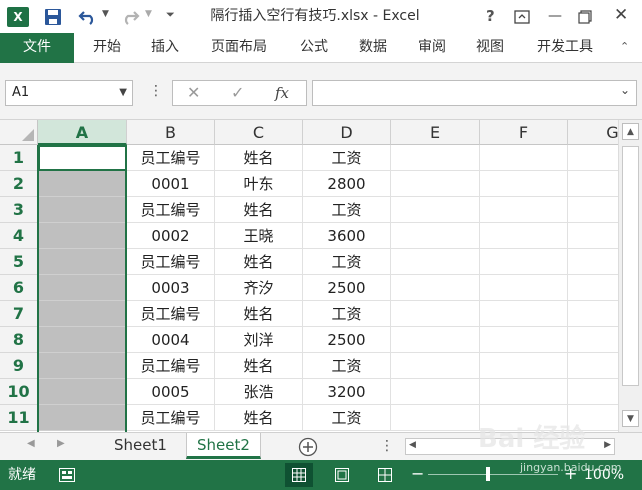  Describe the element at coordinates (19, 236) in the screenshot. I see `row-header: 4` at that location.